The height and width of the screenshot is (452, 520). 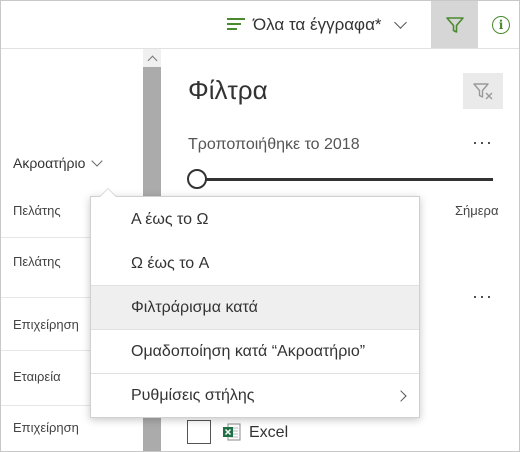 I want to click on filter-pane-title: Φίλτρα, so click(x=228, y=90).